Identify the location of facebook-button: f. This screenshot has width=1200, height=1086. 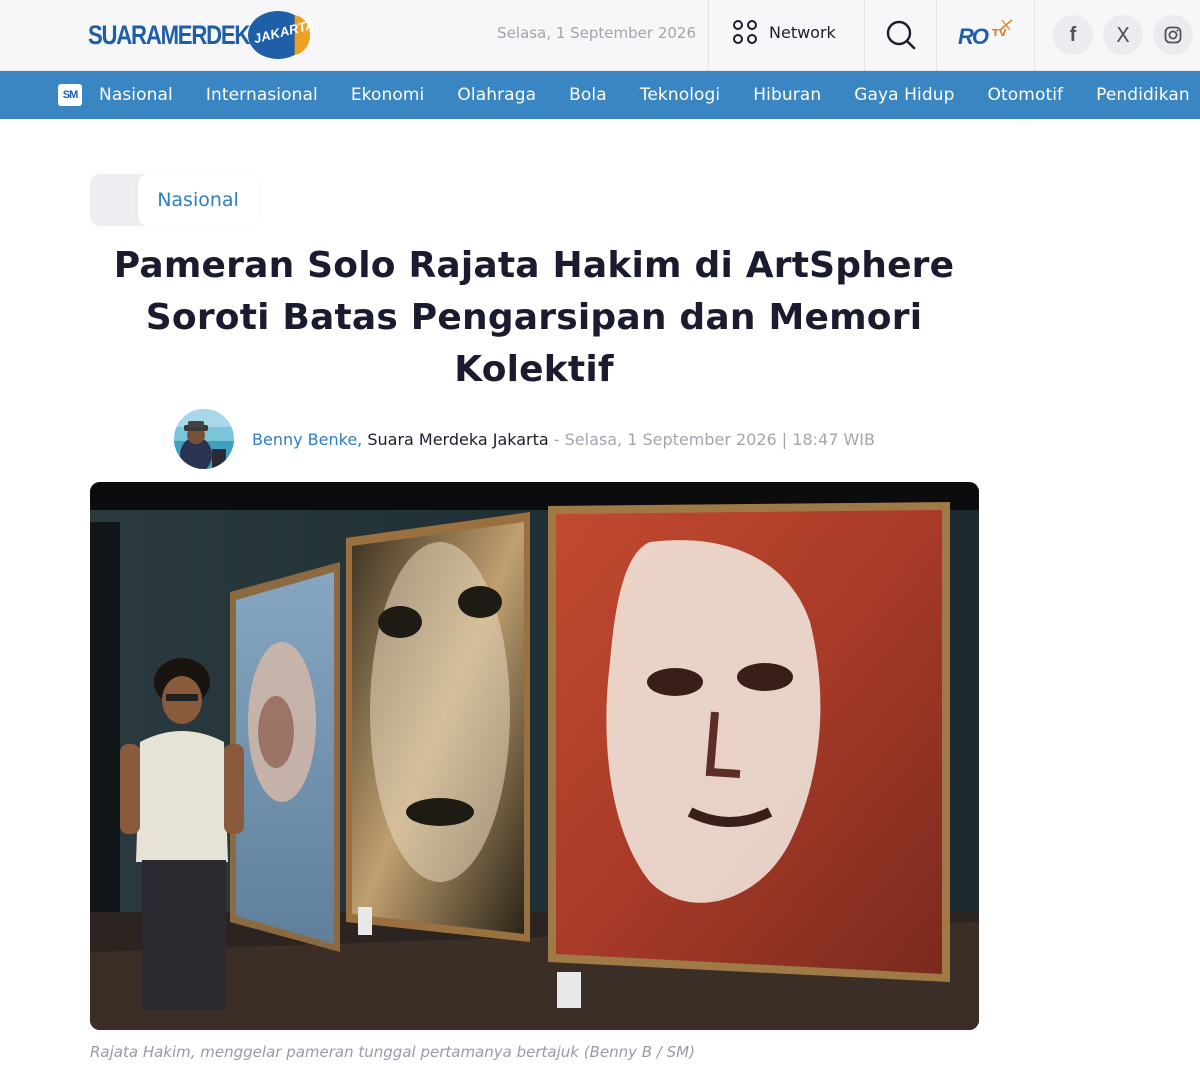
(1073, 35).